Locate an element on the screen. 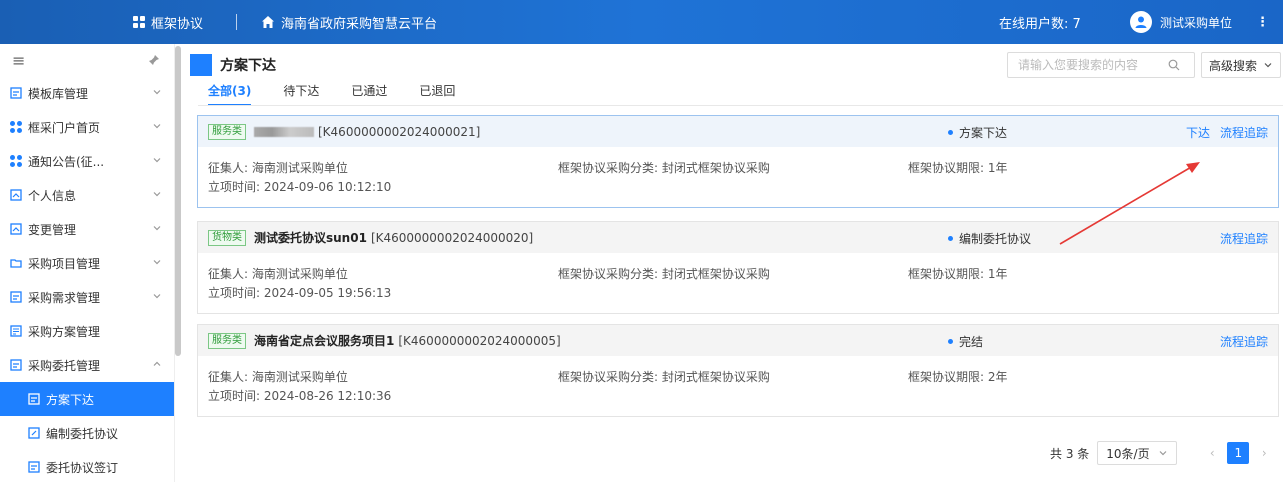 The height and width of the screenshot is (482, 1283). category-tag: 货物类 is located at coordinates (227, 237).